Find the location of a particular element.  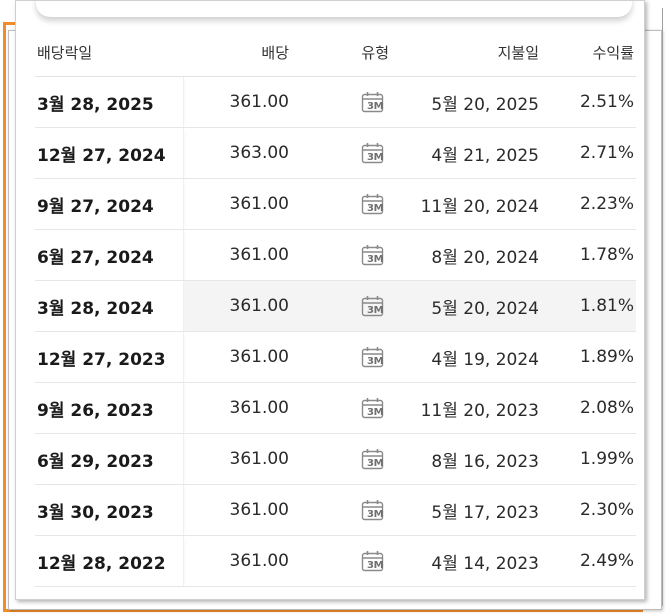

table-row: 12월 27, 2023 361.00 3M 4월 19, 2024 1.89% is located at coordinates (335, 357).